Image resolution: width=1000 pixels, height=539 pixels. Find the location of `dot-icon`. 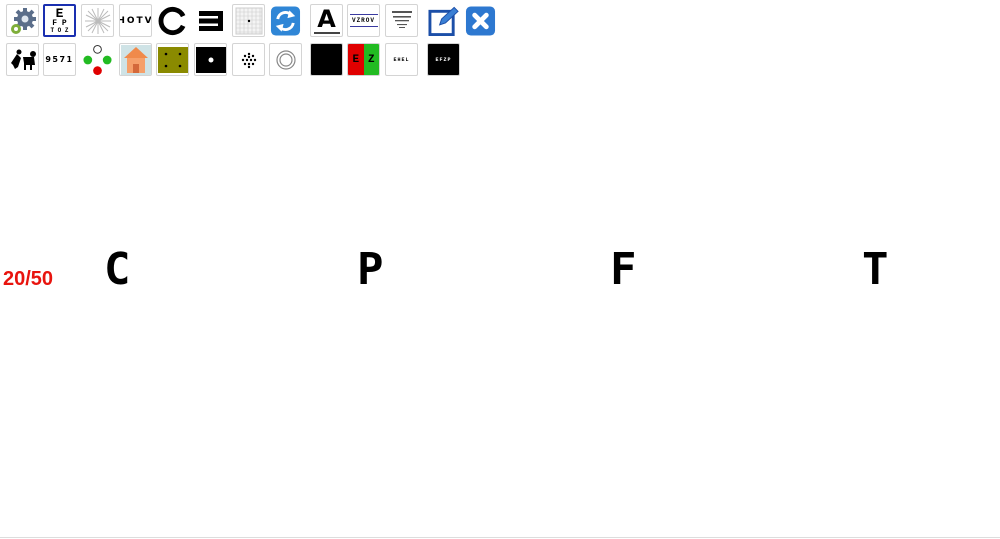

dot-icon is located at coordinates (210, 59).